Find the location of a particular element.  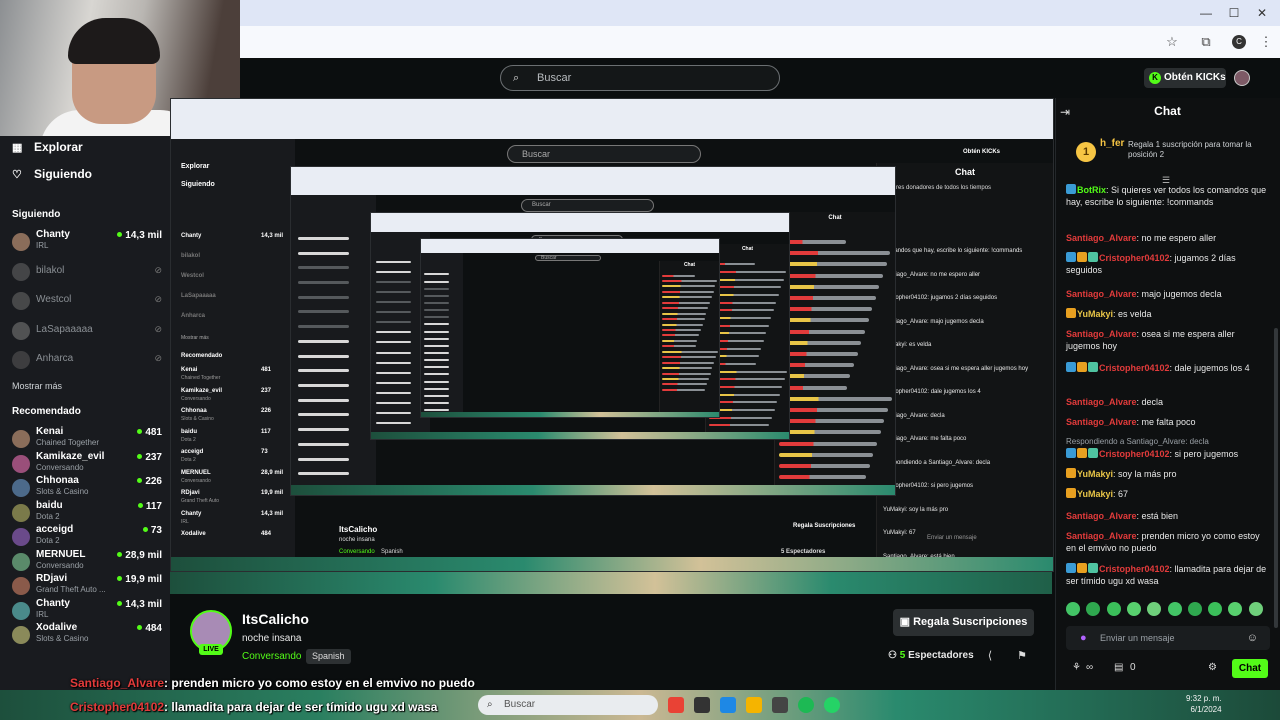

chat-scrollbar is located at coordinates (1276, 478).